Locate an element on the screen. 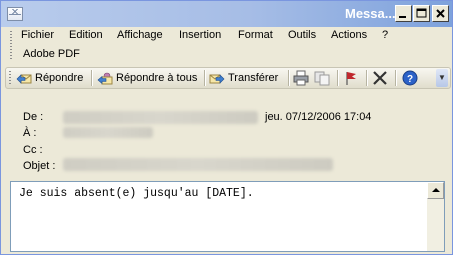 Image resolution: width=453 pixels, height=255 pixels. envelope-icon is located at coordinates (15, 14).